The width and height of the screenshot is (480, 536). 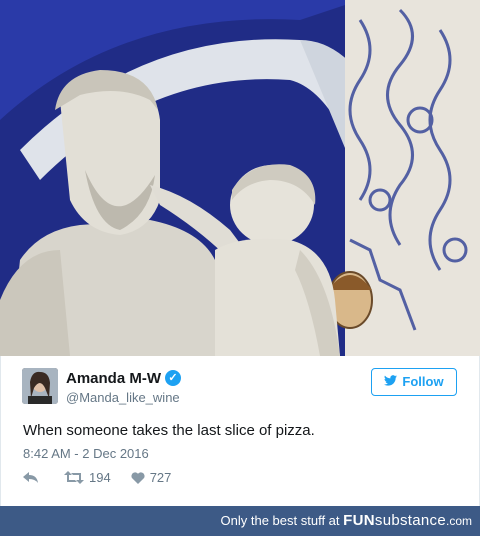 I want to click on like-button: 727, so click(x=151, y=477).